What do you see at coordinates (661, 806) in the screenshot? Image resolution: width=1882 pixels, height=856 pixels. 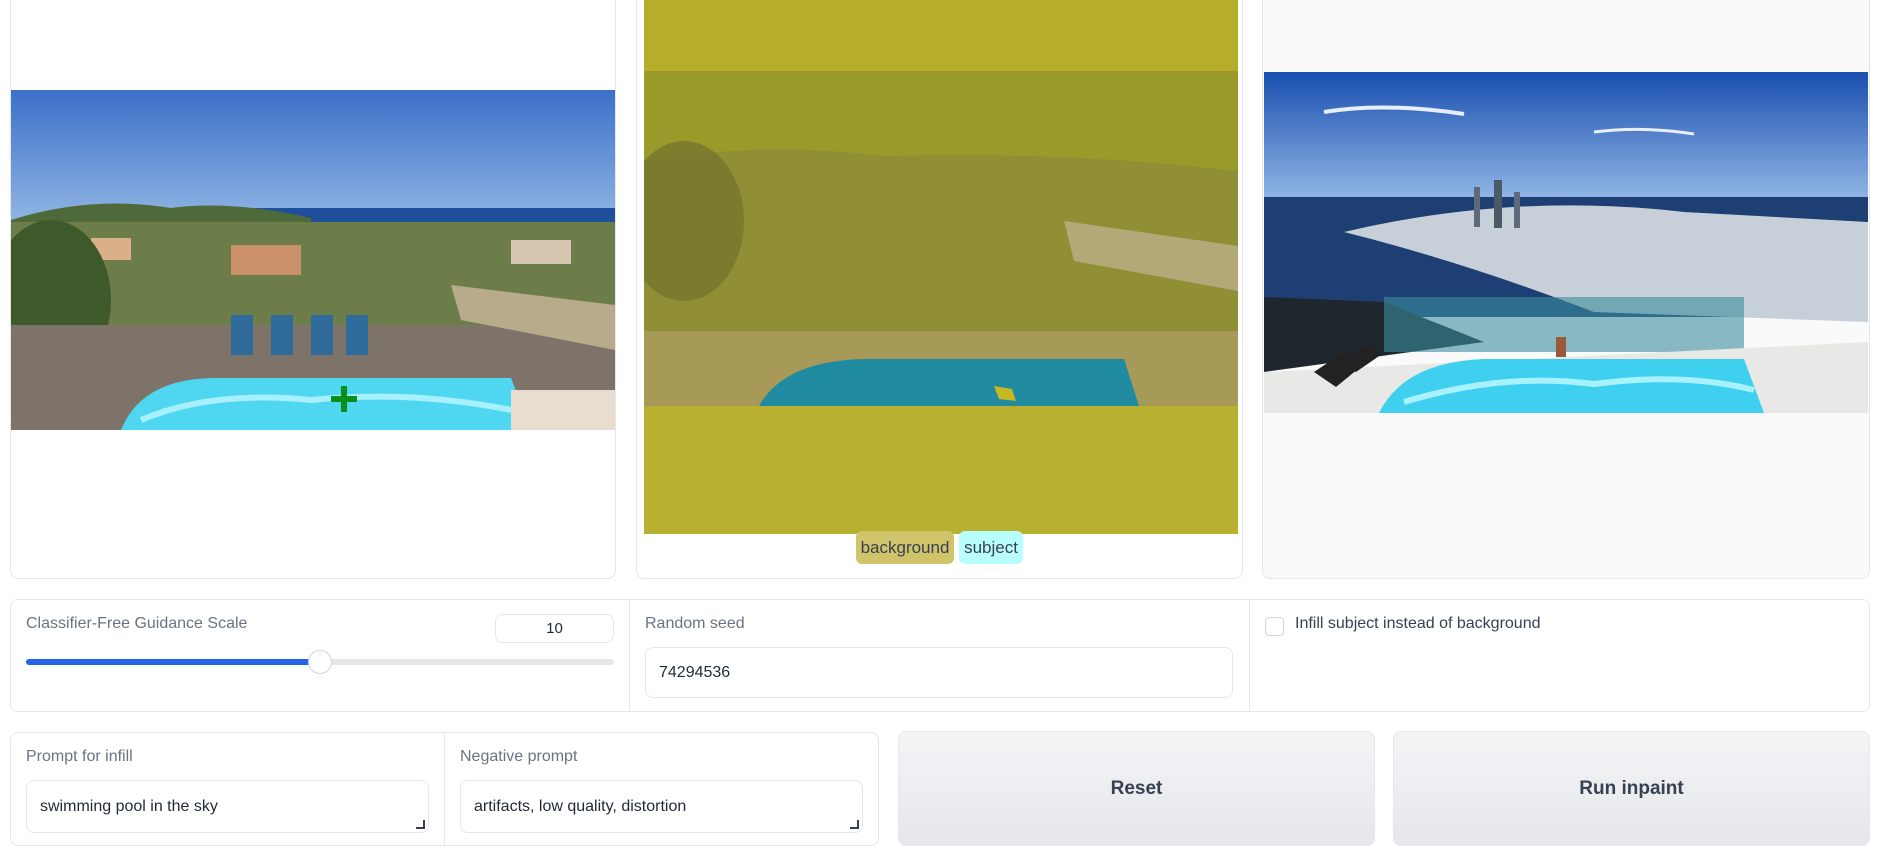 I see `negative-prompt-input: artifacts, low quality, distortion` at bounding box center [661, 806].